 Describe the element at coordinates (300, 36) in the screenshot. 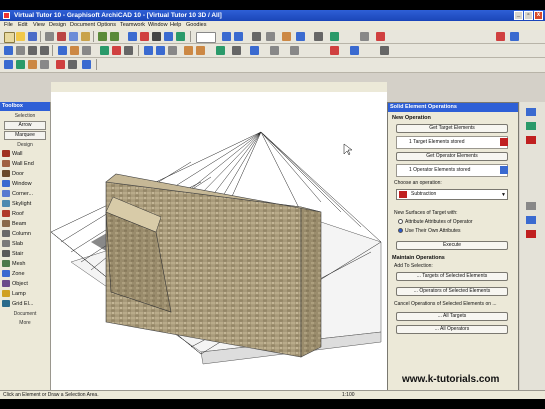

I see `3d-view-icon` at that location.